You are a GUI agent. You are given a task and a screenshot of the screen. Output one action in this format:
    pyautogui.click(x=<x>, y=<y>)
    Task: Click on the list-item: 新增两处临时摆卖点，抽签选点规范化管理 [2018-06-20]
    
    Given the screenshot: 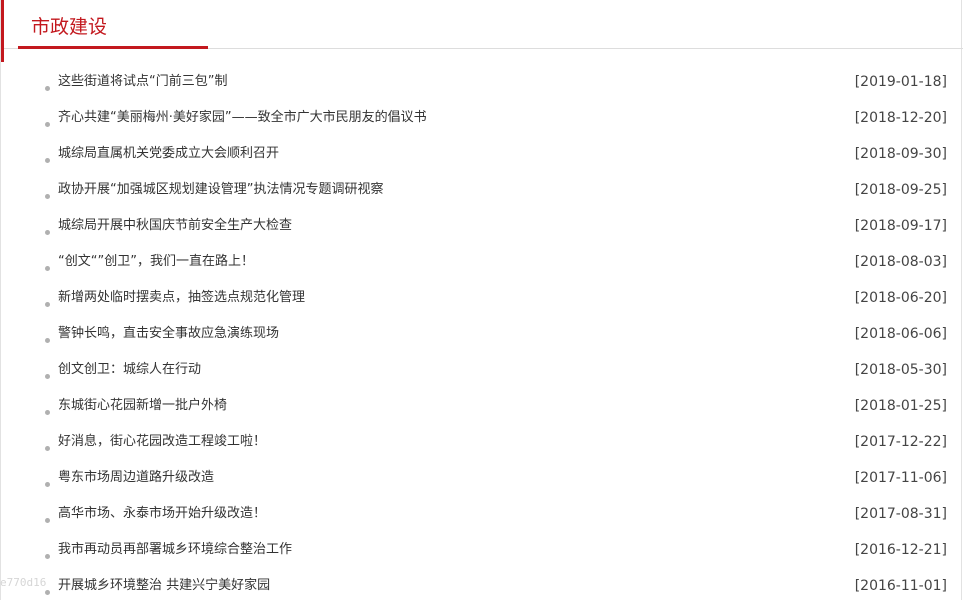 What is the action you would take?
    pyautogui.click(x=482, y=298)
    